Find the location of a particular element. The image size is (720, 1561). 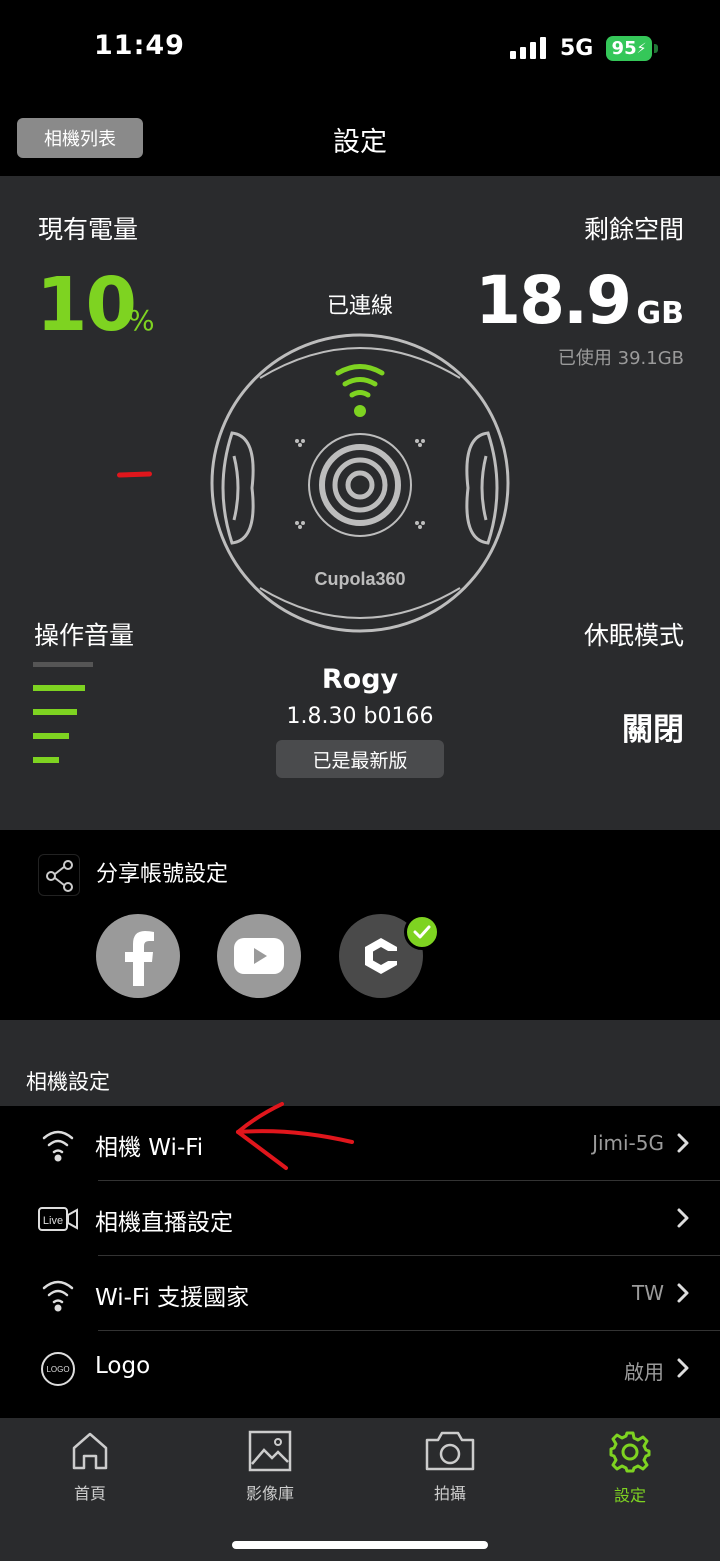

tab-label: 首頁 is located at coordinates (89, 1493).